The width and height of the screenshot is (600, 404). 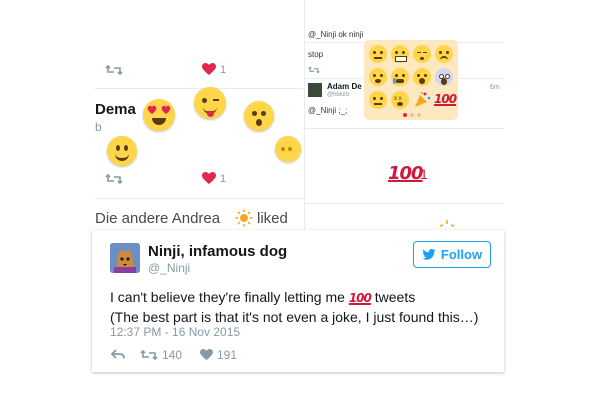 I want to click on quoted-reply-line: @_Ninji ok ninji, so click(x=336, y=34).